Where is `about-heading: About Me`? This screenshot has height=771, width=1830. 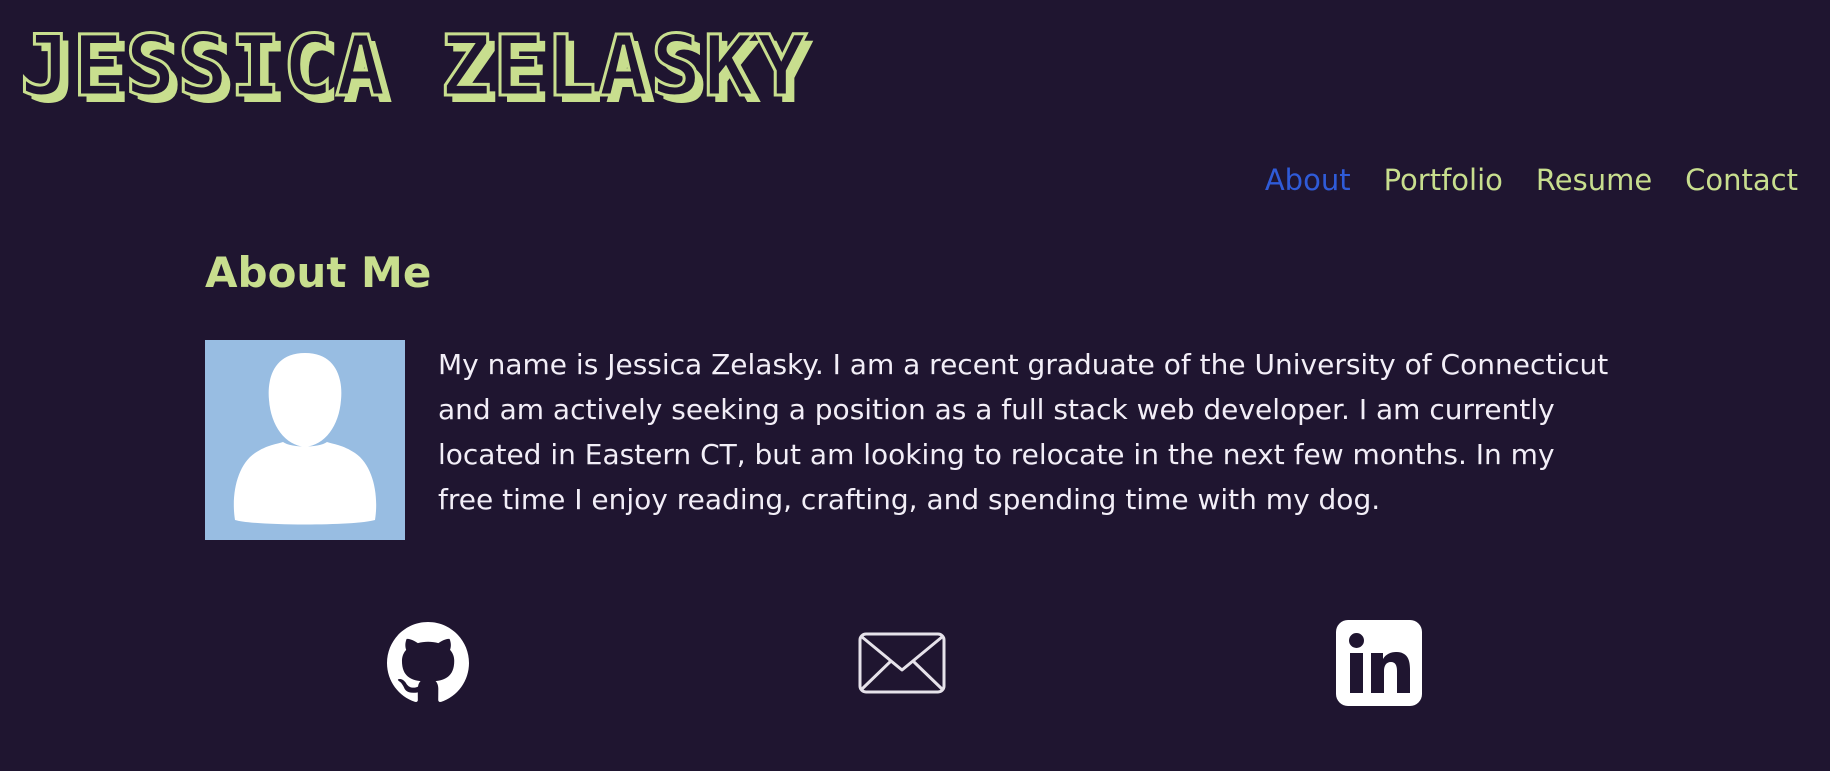
about-heading: About Me is located at coordinates (318, 272).